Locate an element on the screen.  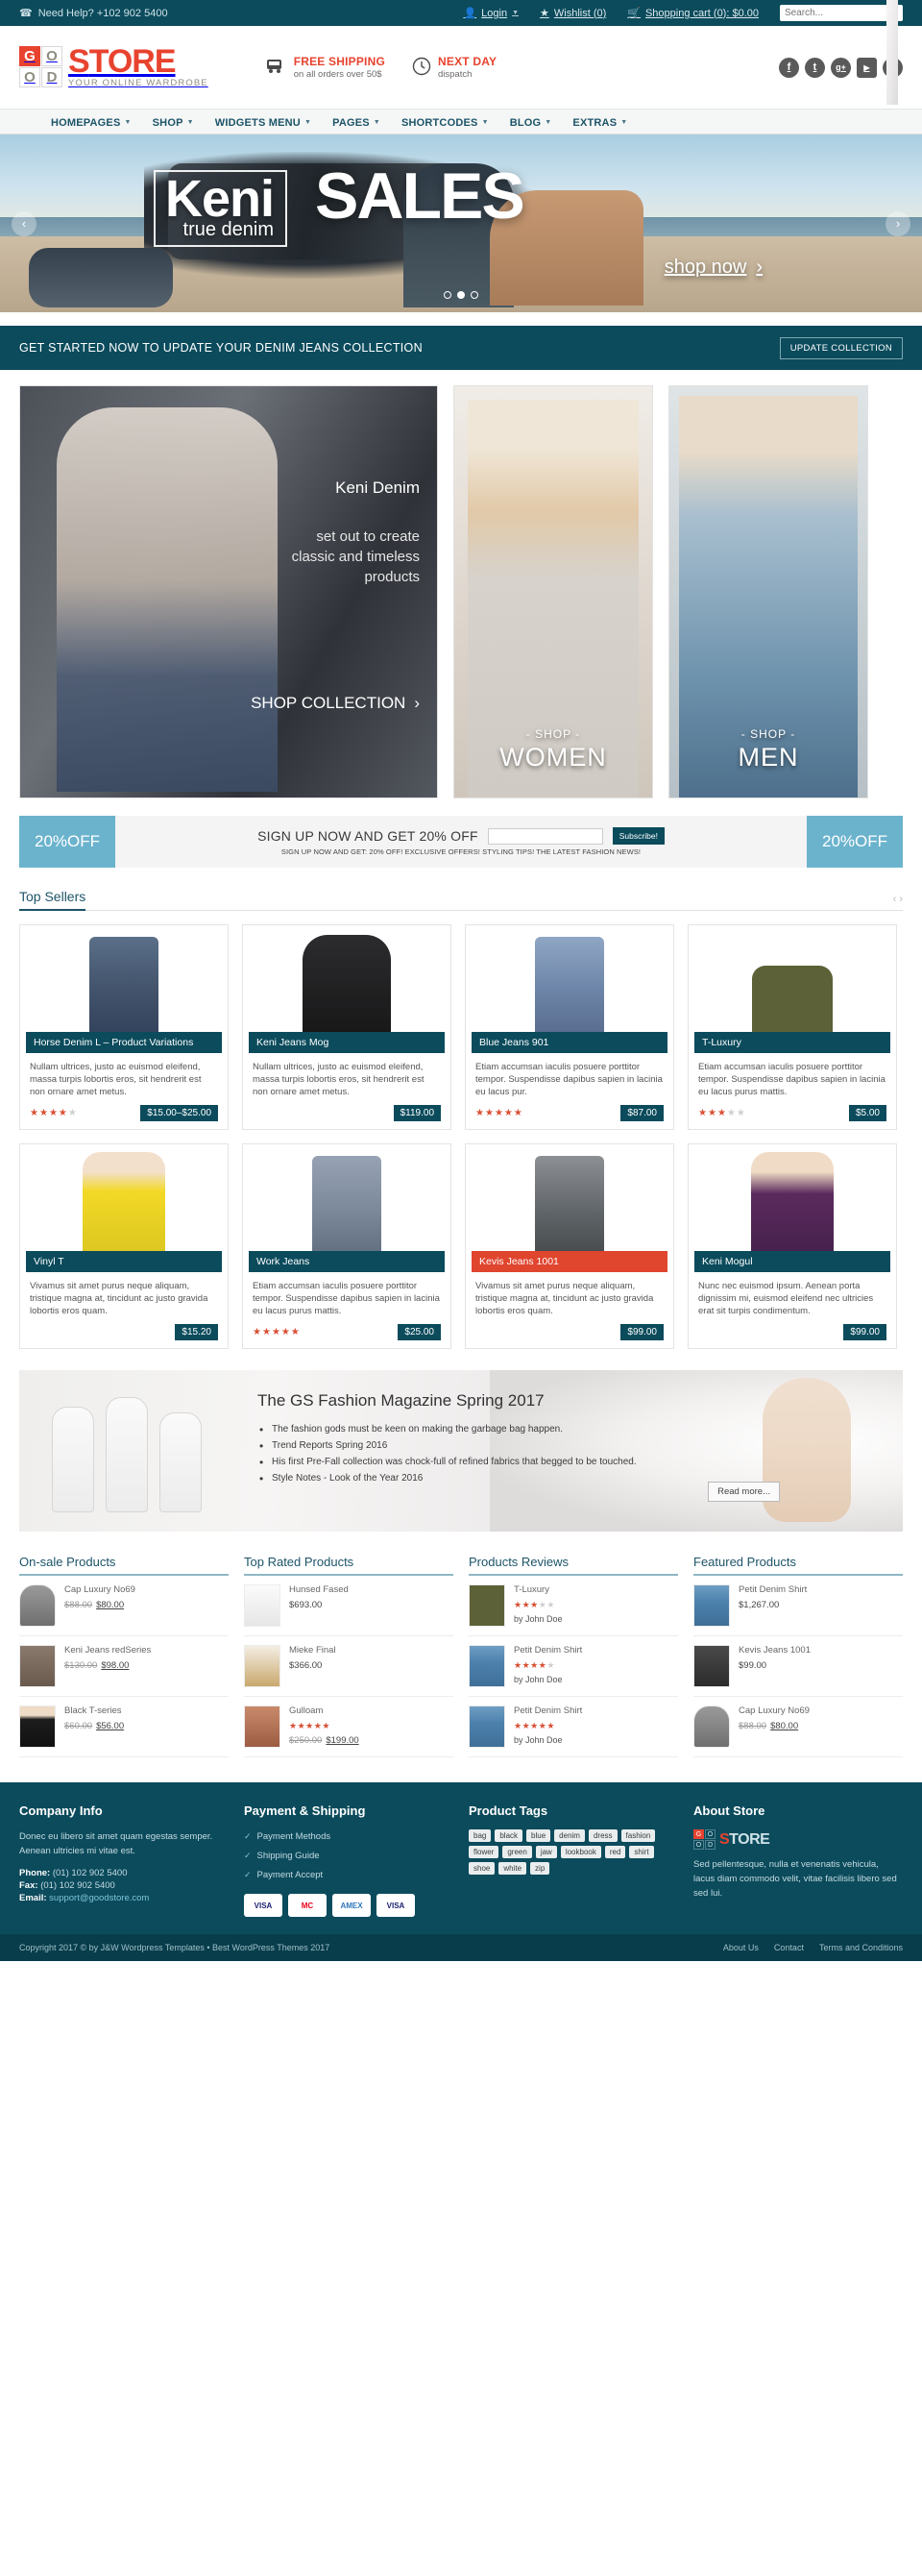
product-tag: denim is located at coordinates (569, 1835).